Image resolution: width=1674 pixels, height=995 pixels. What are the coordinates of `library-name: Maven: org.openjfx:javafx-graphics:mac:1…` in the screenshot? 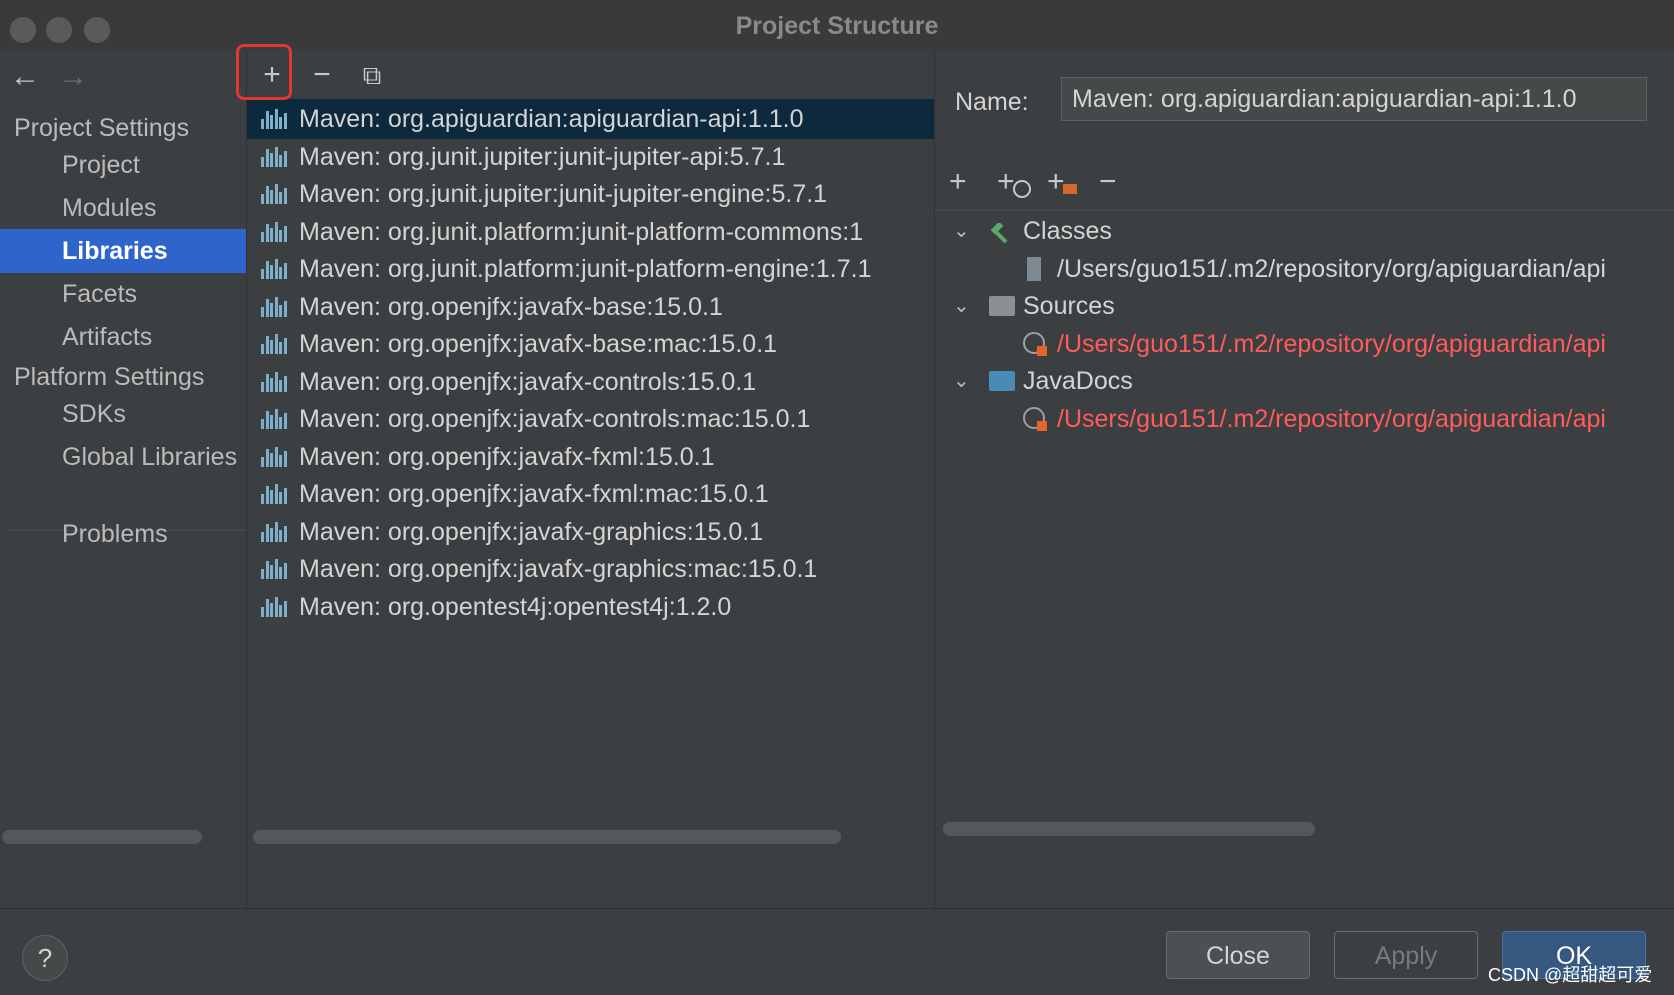 It's located at (558, 569).